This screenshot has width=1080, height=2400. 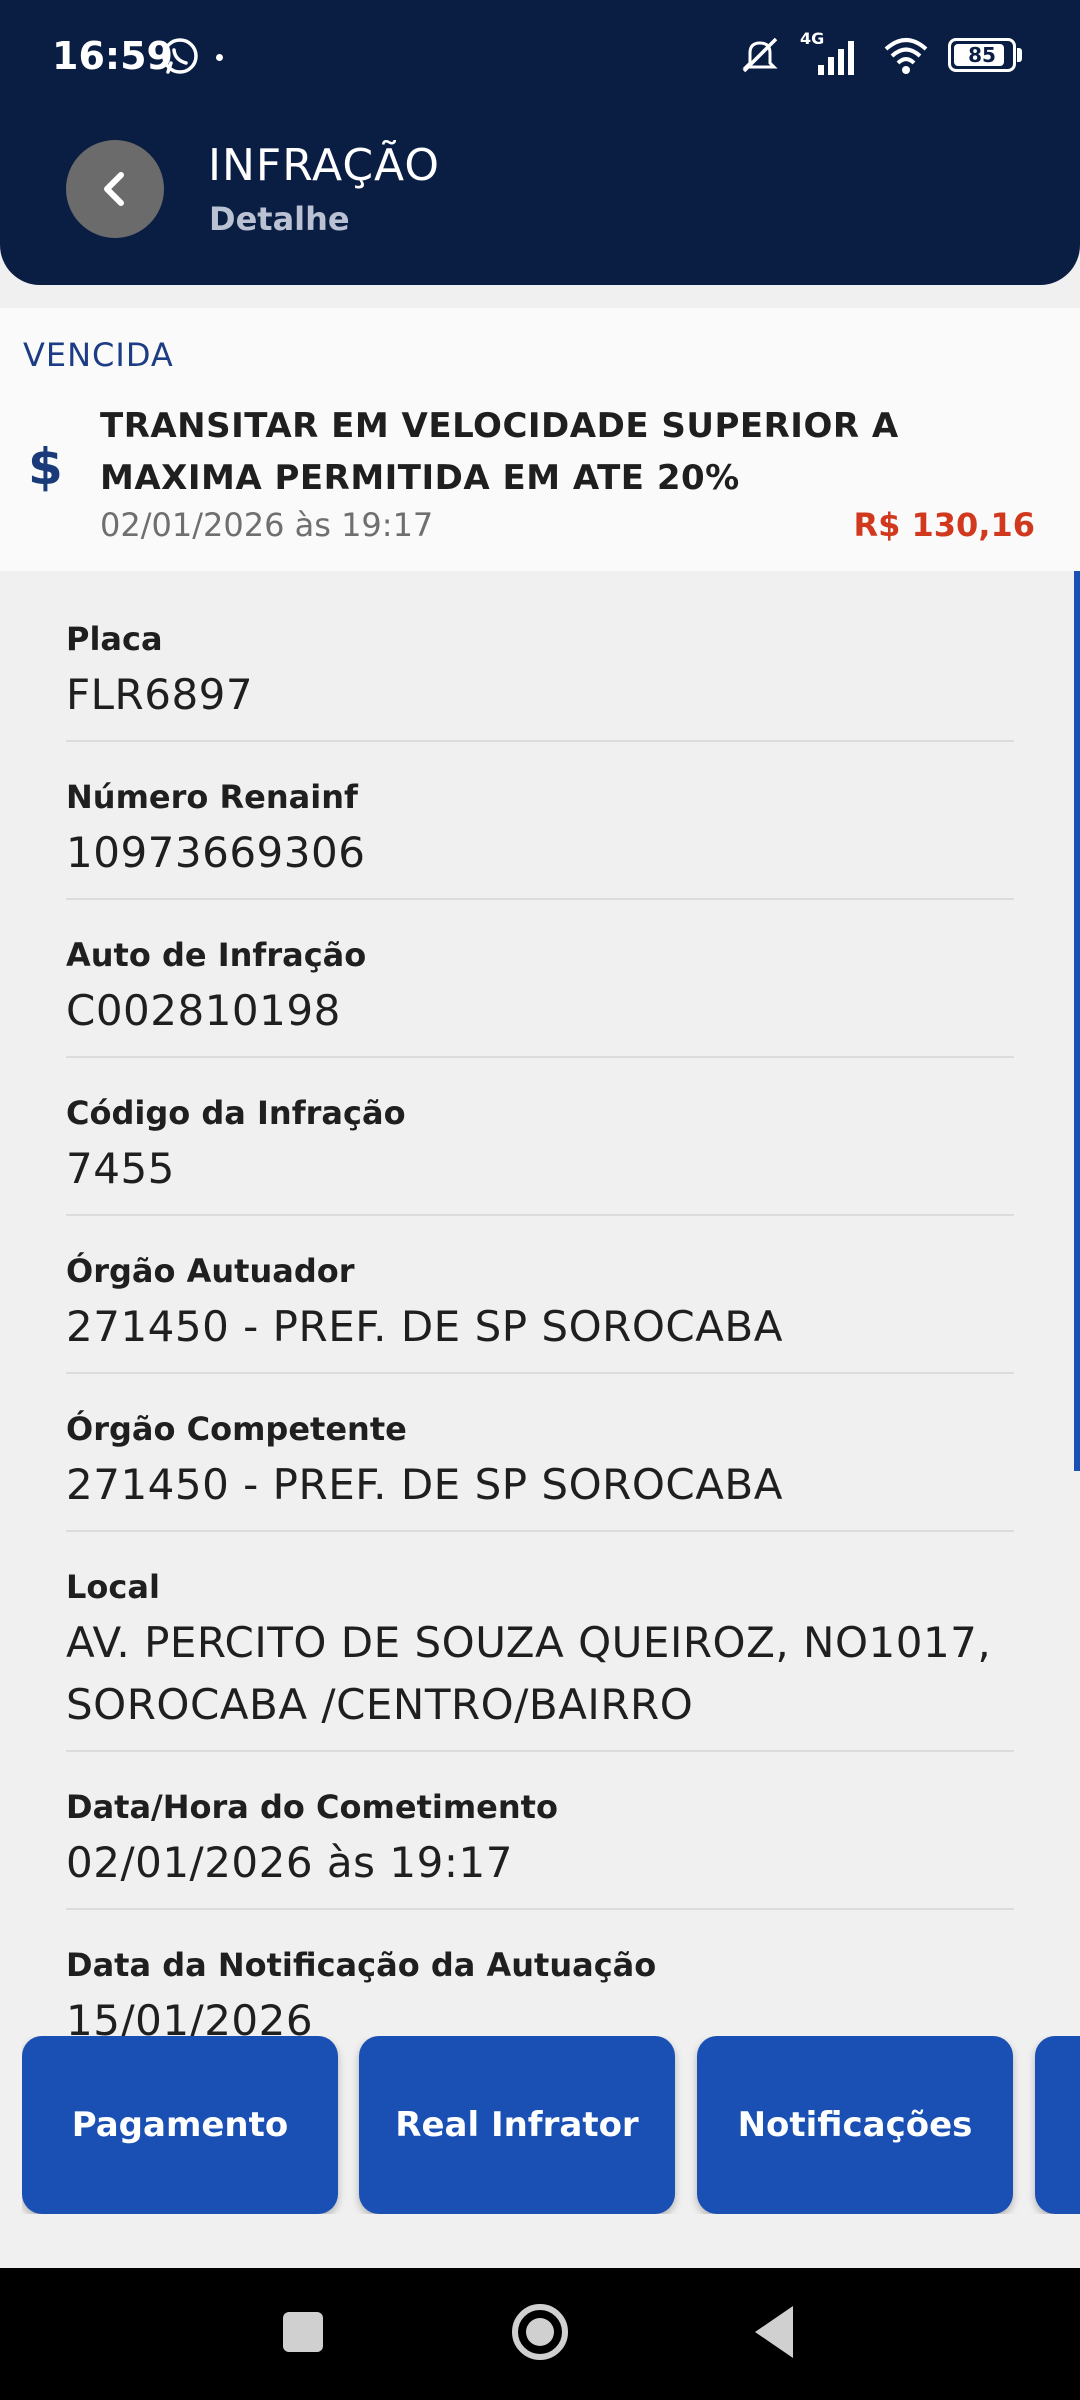 I want to click on dollar-icon: $, so click(x=45, y=467).